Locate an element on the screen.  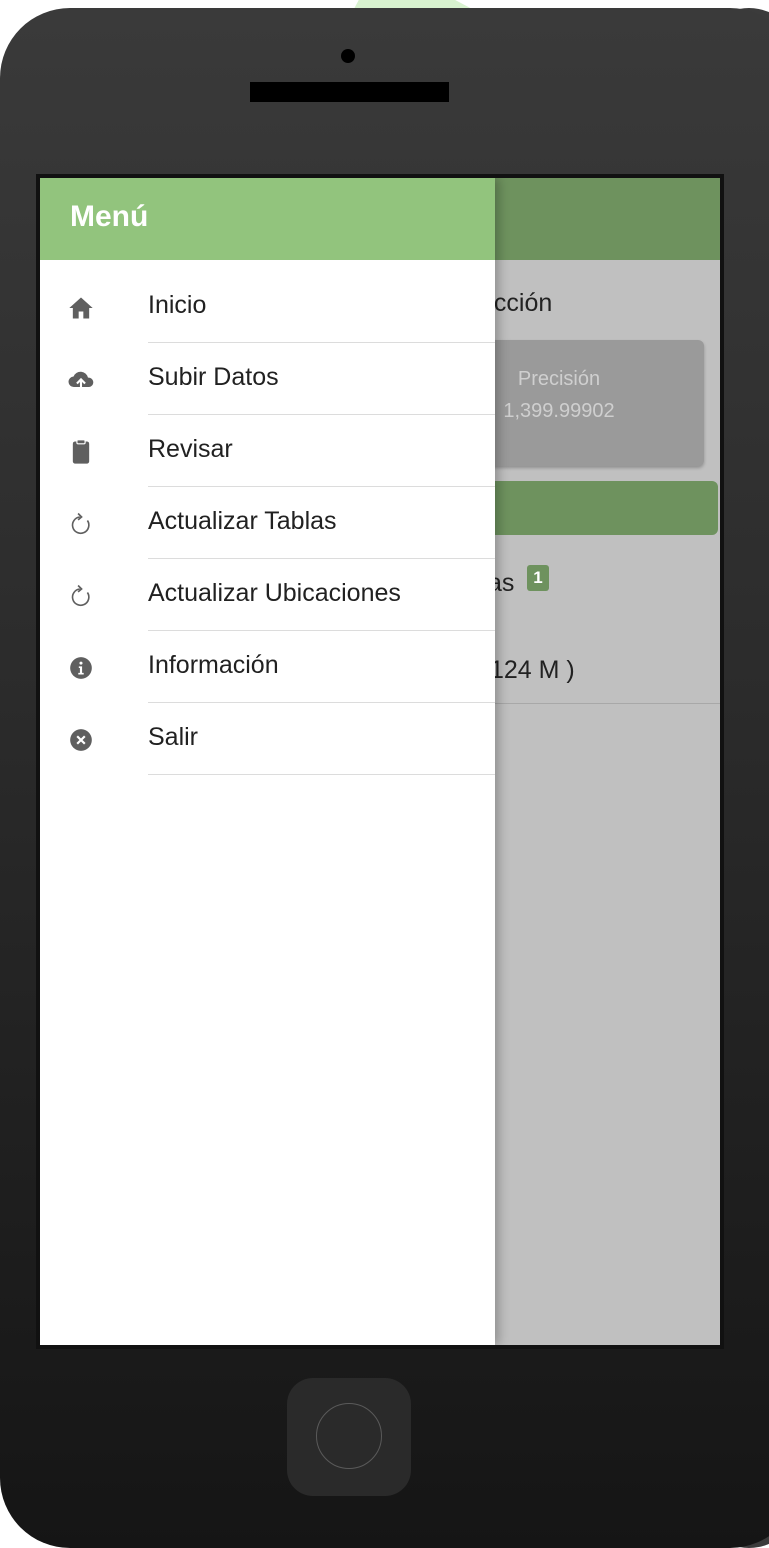
menu-item-label: Actualizar Tablas is located at coordinates (242, 521).